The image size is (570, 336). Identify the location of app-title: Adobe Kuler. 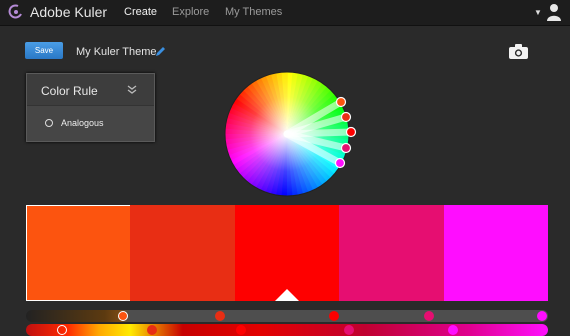
(69, 12).